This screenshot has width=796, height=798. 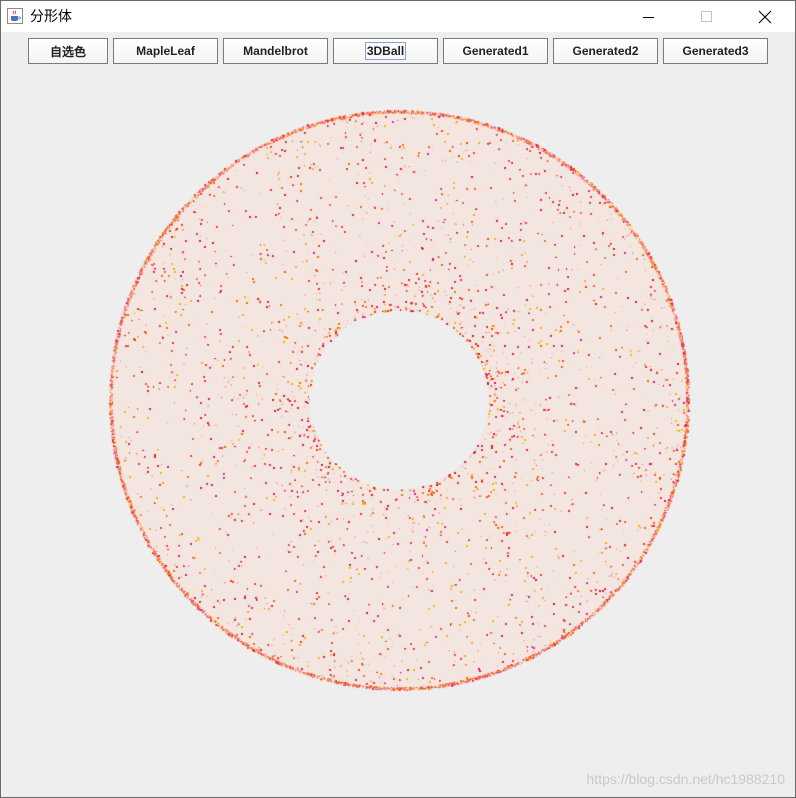 I want to click on minimize-icon, so click(x=648, y=17).